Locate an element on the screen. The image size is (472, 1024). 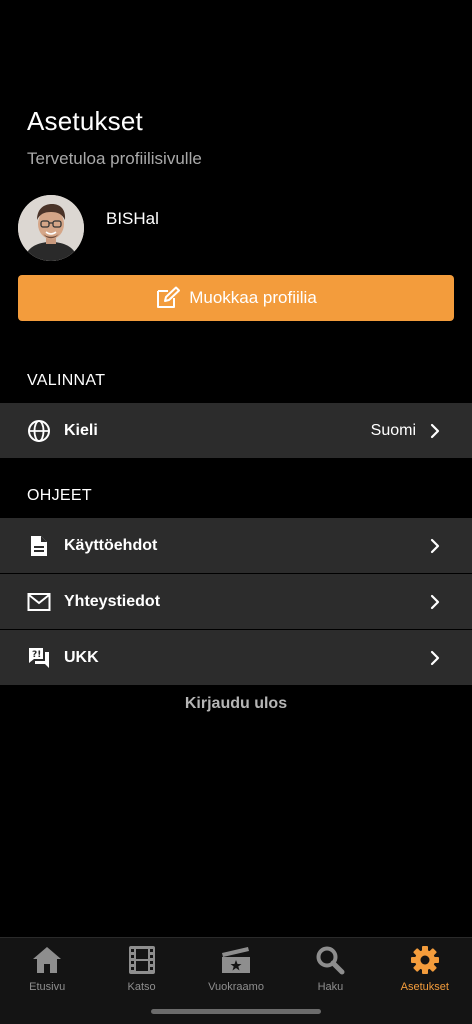
home-icon is located at coordinates (47, 960).